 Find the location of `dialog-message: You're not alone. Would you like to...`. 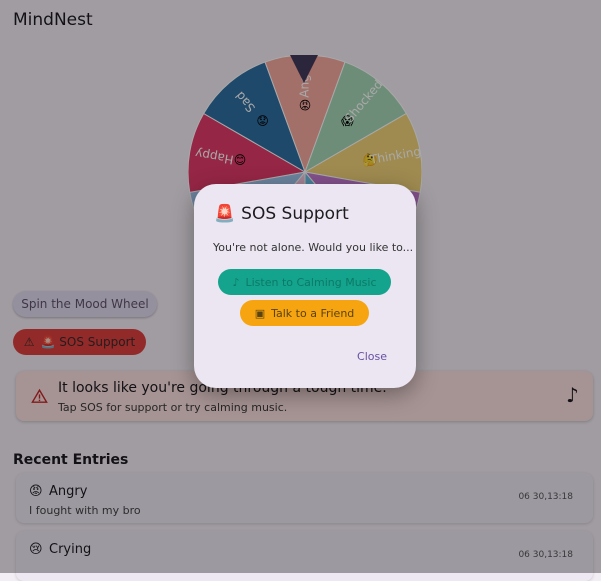

dialog-message: You're not alone. Would you like to... is located at coordinates (313, 247).